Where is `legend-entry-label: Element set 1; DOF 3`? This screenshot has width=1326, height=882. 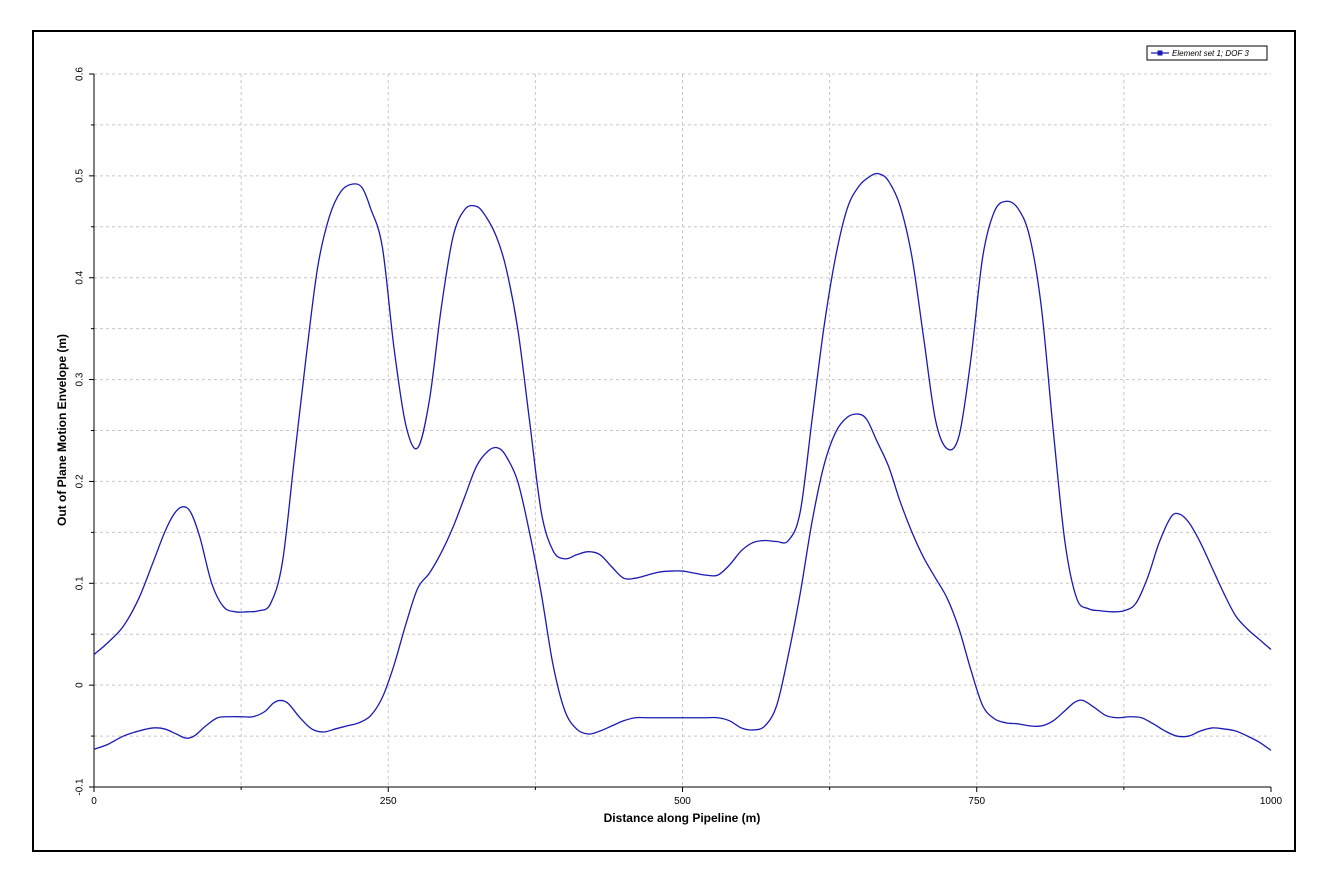 legend-entry-label: Element set 1; DOF 3 is located at coordinates (1210, 53).